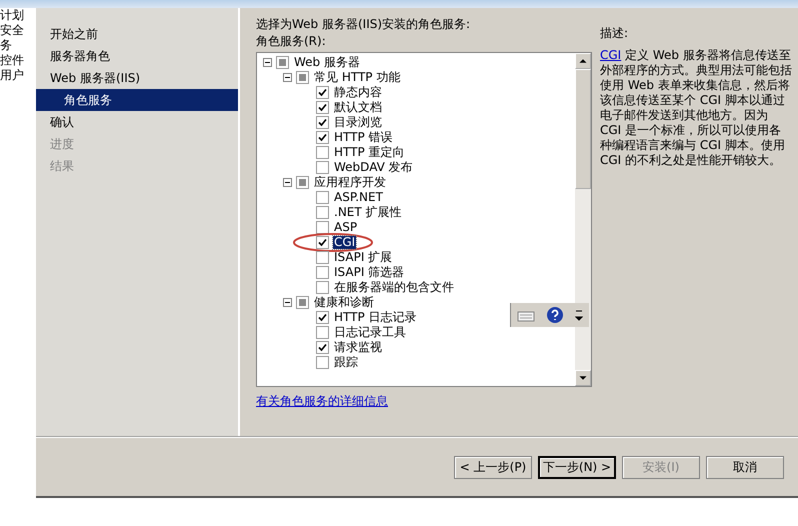 This screenshot has width=798, height=526. Describe the element at coordinates (322, 401) in the screenshot. I see `details-link: 有关角色服务的详细信息` at that location.